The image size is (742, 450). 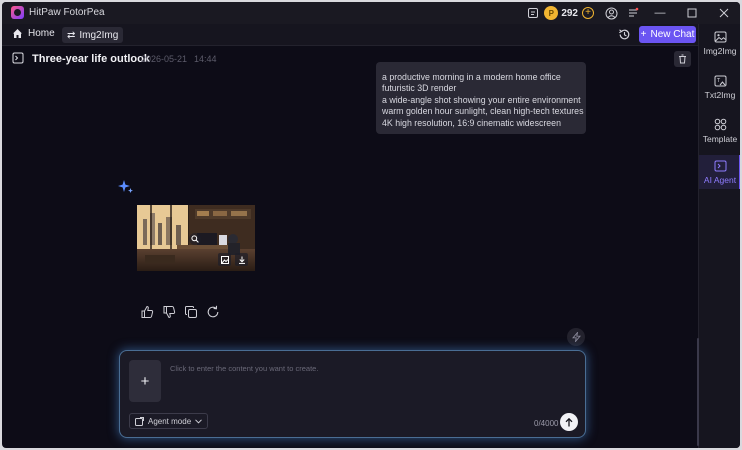 What do you see at coordinates (551, 13) in the screenshot?
I see `coin-icon: P` at bounding box center [551, 13].